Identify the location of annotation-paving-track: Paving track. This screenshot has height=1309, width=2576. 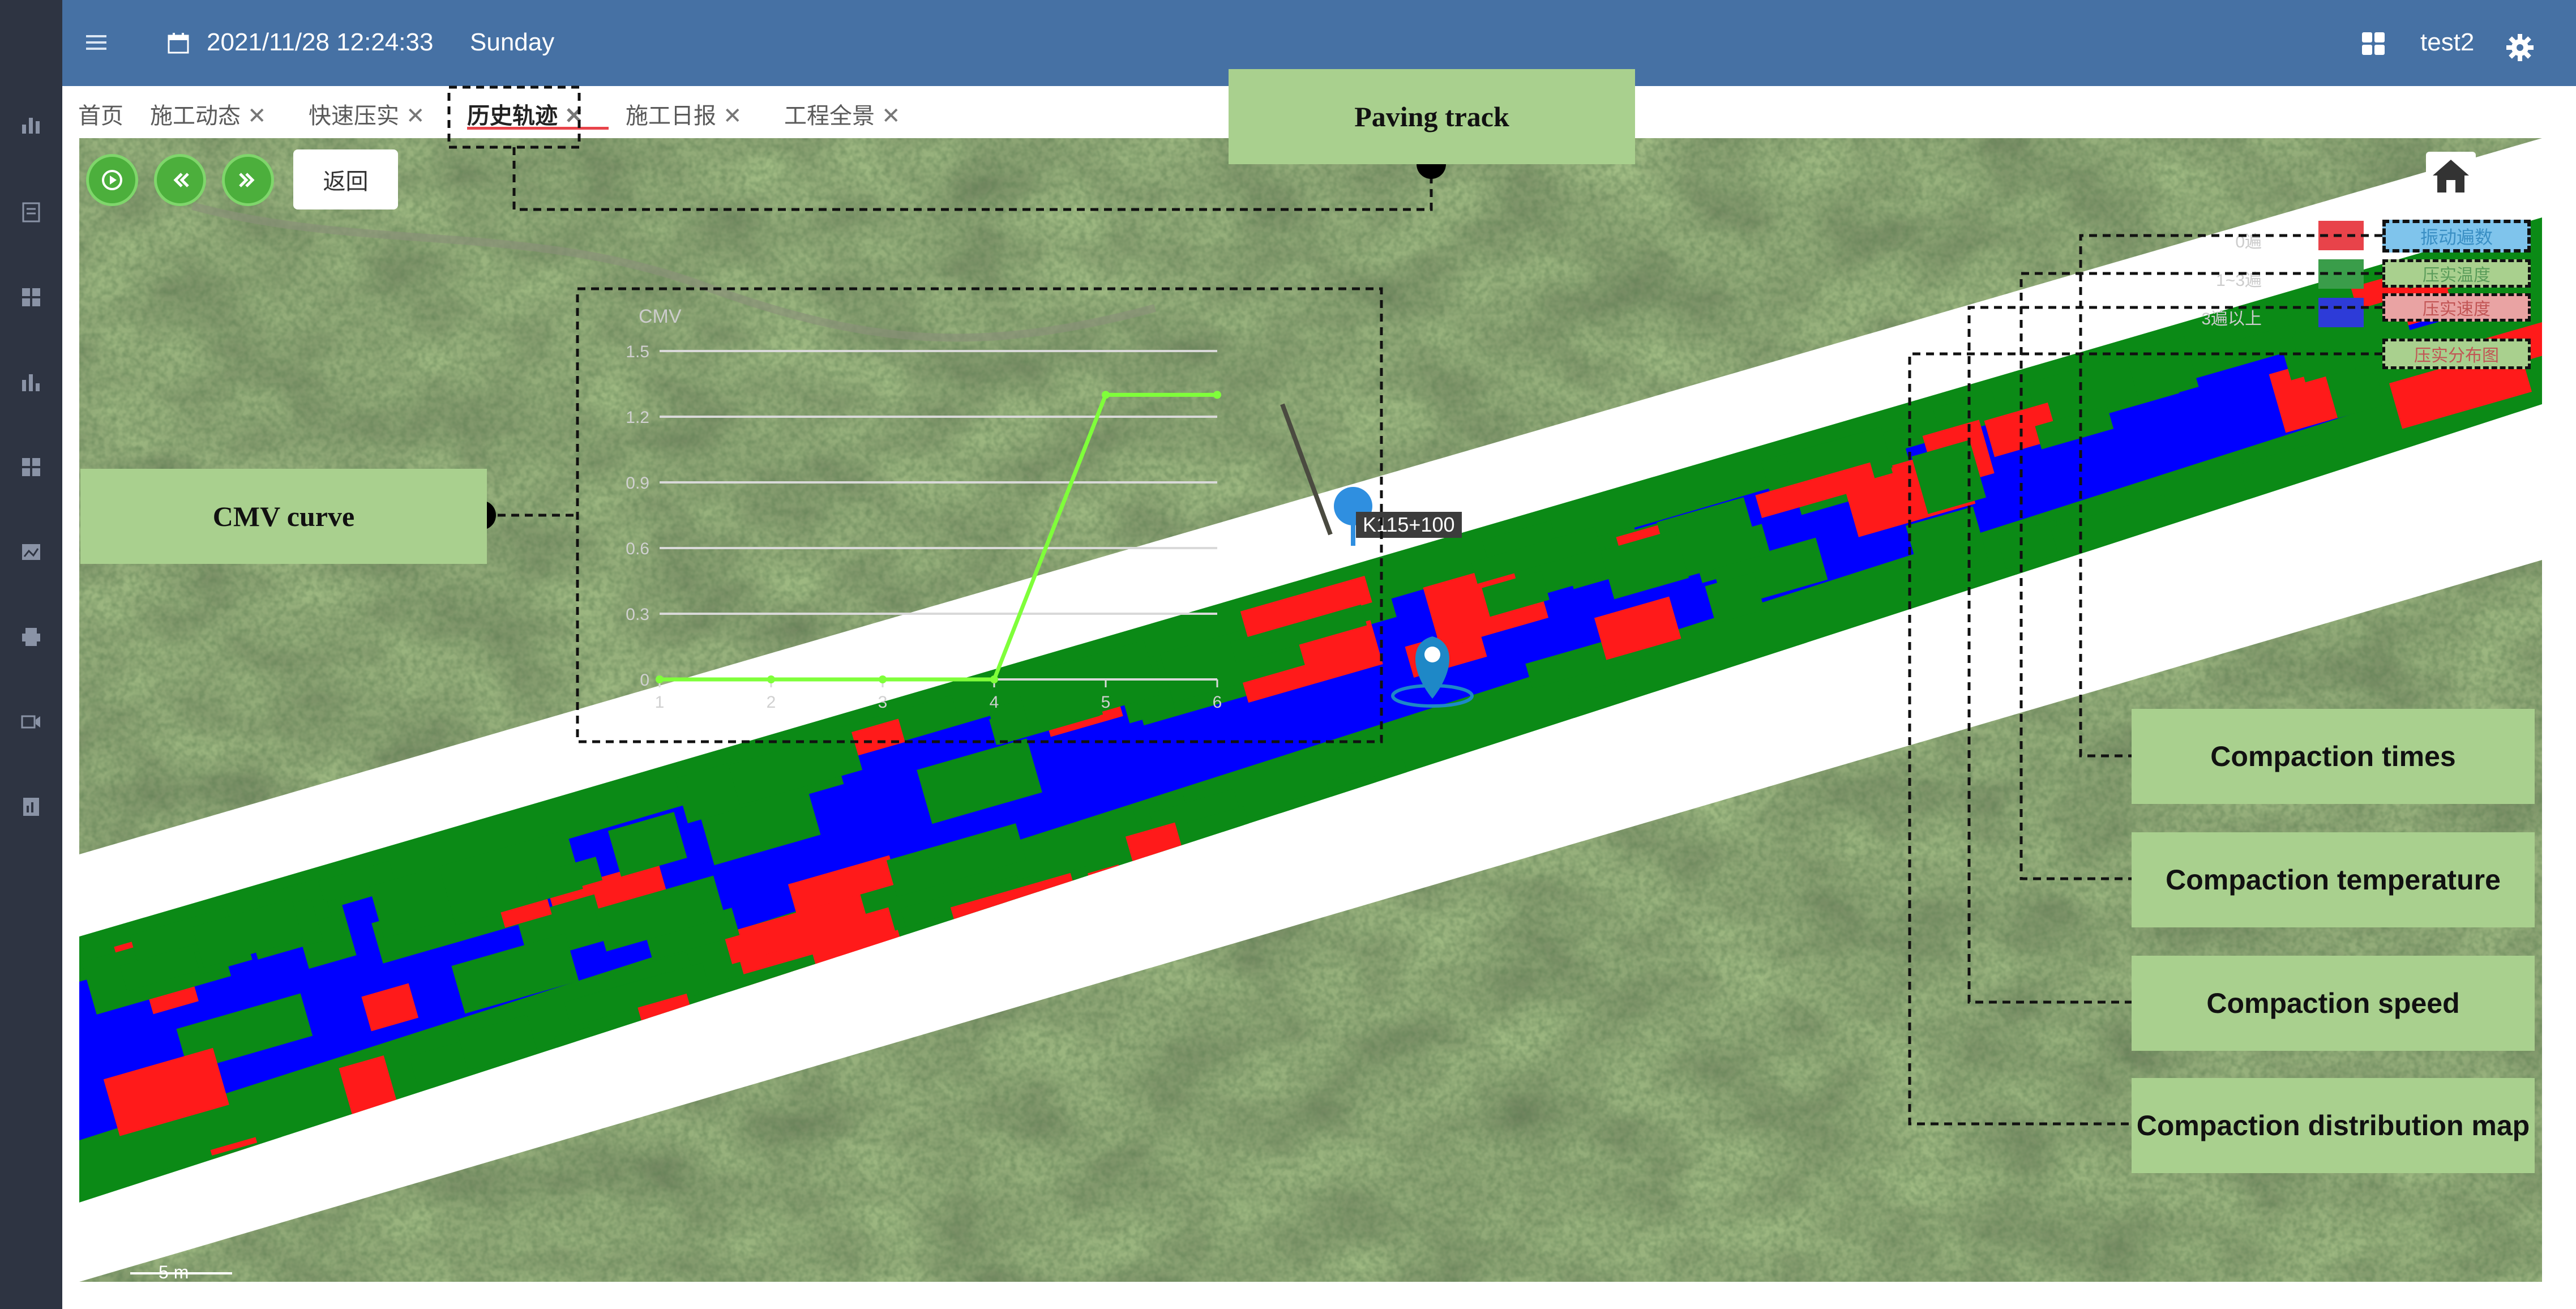
(1432, 116).